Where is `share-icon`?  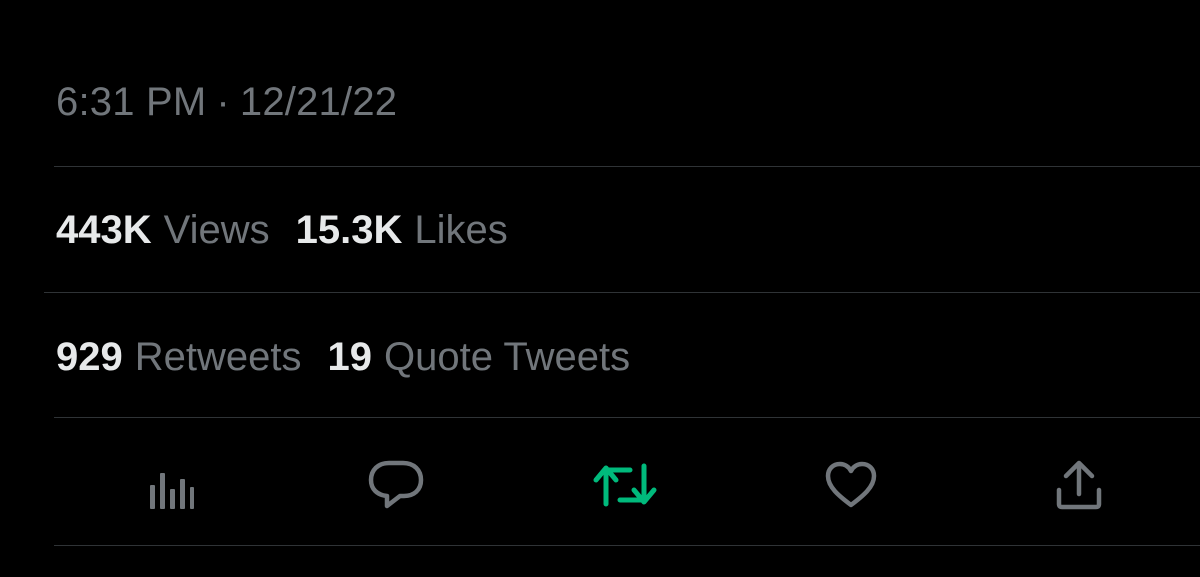 share-icon is located at coordinates (1079, 485).